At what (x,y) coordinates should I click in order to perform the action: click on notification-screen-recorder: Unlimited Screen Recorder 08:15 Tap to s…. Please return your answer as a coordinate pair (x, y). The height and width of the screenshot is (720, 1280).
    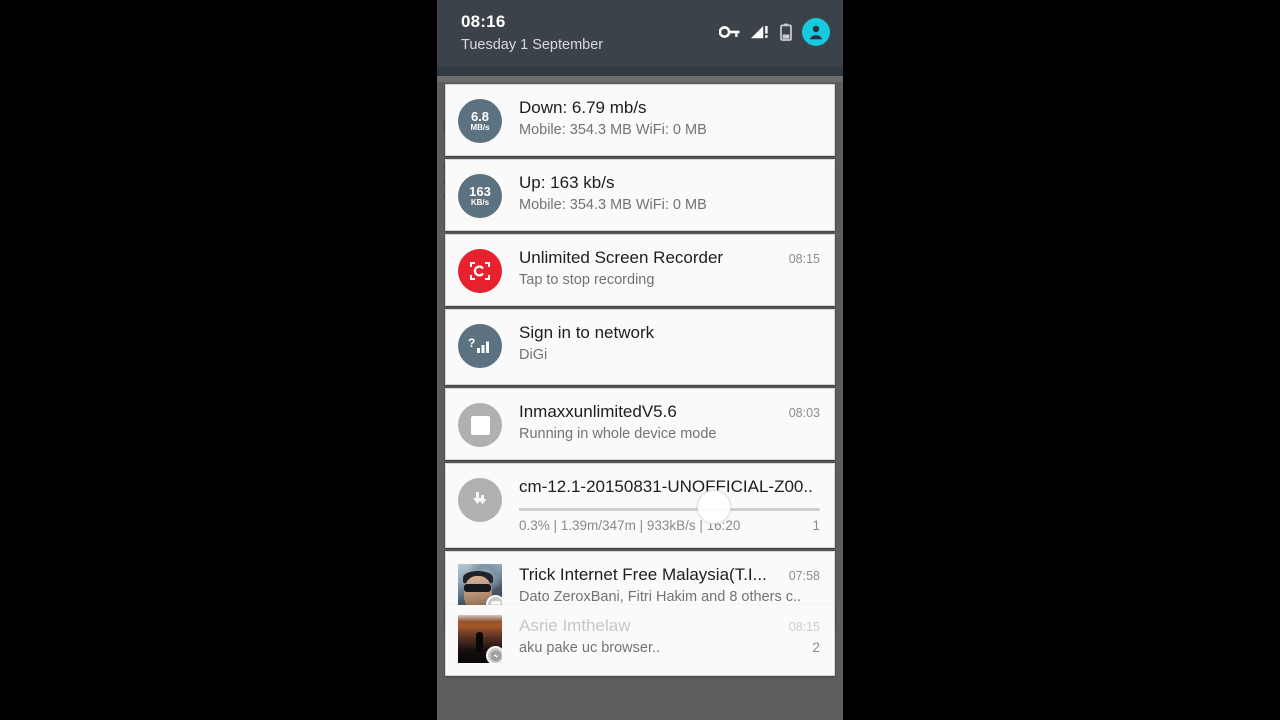
    Looking at the image, I should click on (640, 270).